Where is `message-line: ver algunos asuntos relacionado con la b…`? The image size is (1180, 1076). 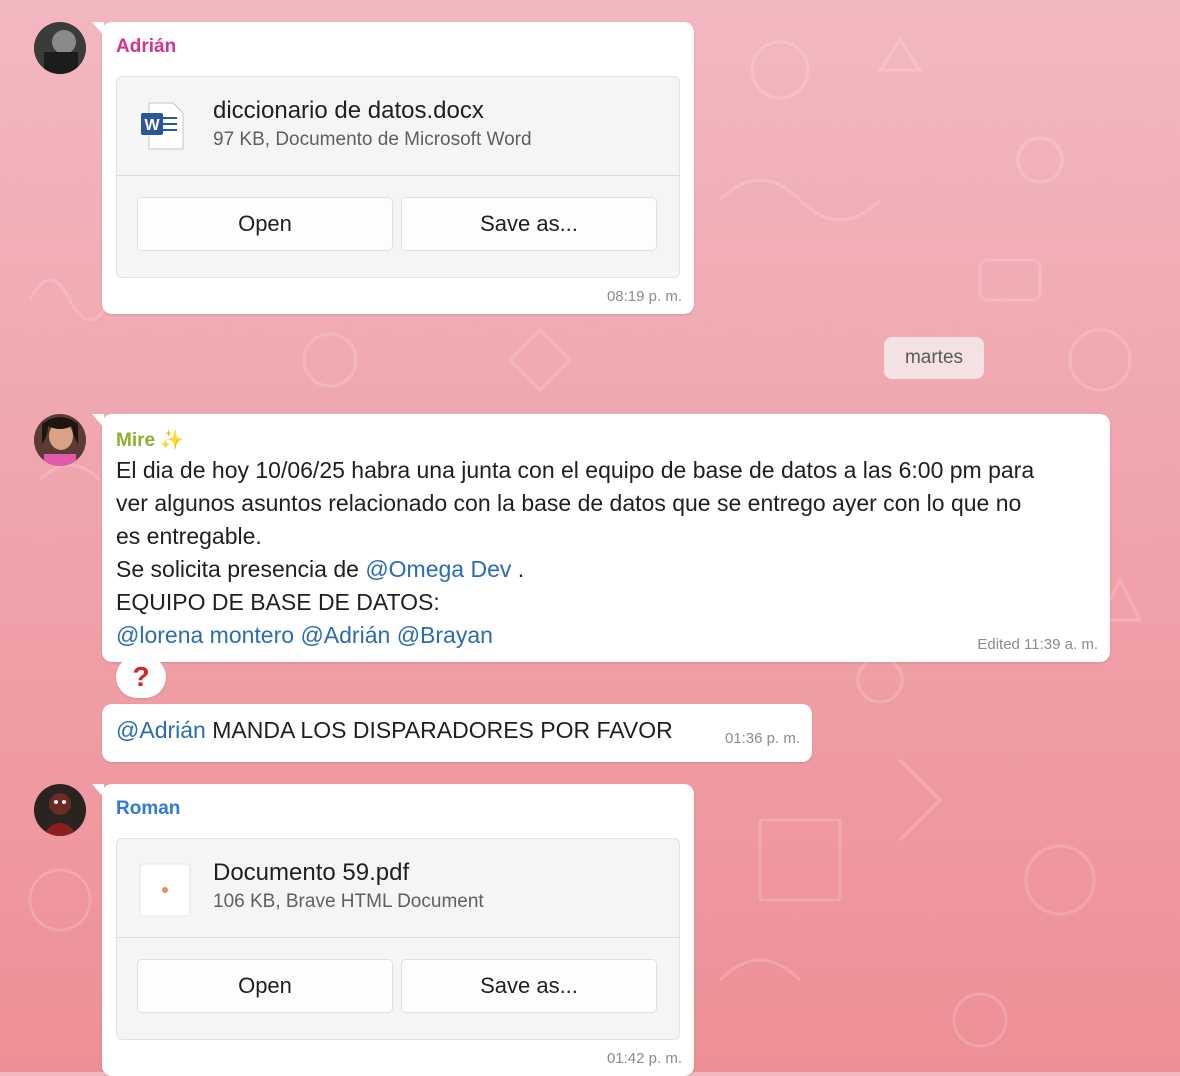 message-line: ver algunos asuntos relacionado con la b… is located at coordinates (569, 503).